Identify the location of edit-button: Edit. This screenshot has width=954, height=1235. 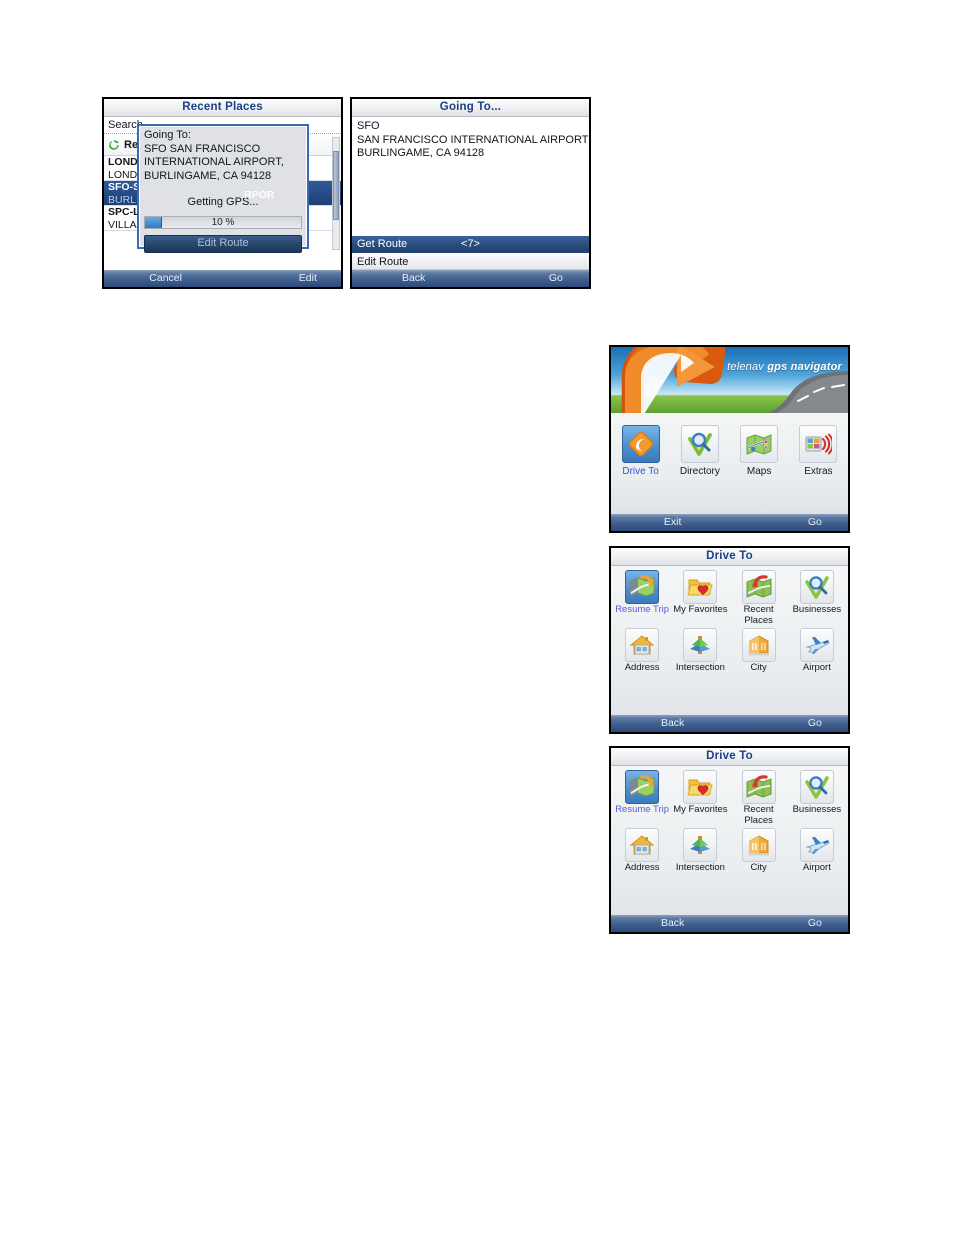
(308, 278).